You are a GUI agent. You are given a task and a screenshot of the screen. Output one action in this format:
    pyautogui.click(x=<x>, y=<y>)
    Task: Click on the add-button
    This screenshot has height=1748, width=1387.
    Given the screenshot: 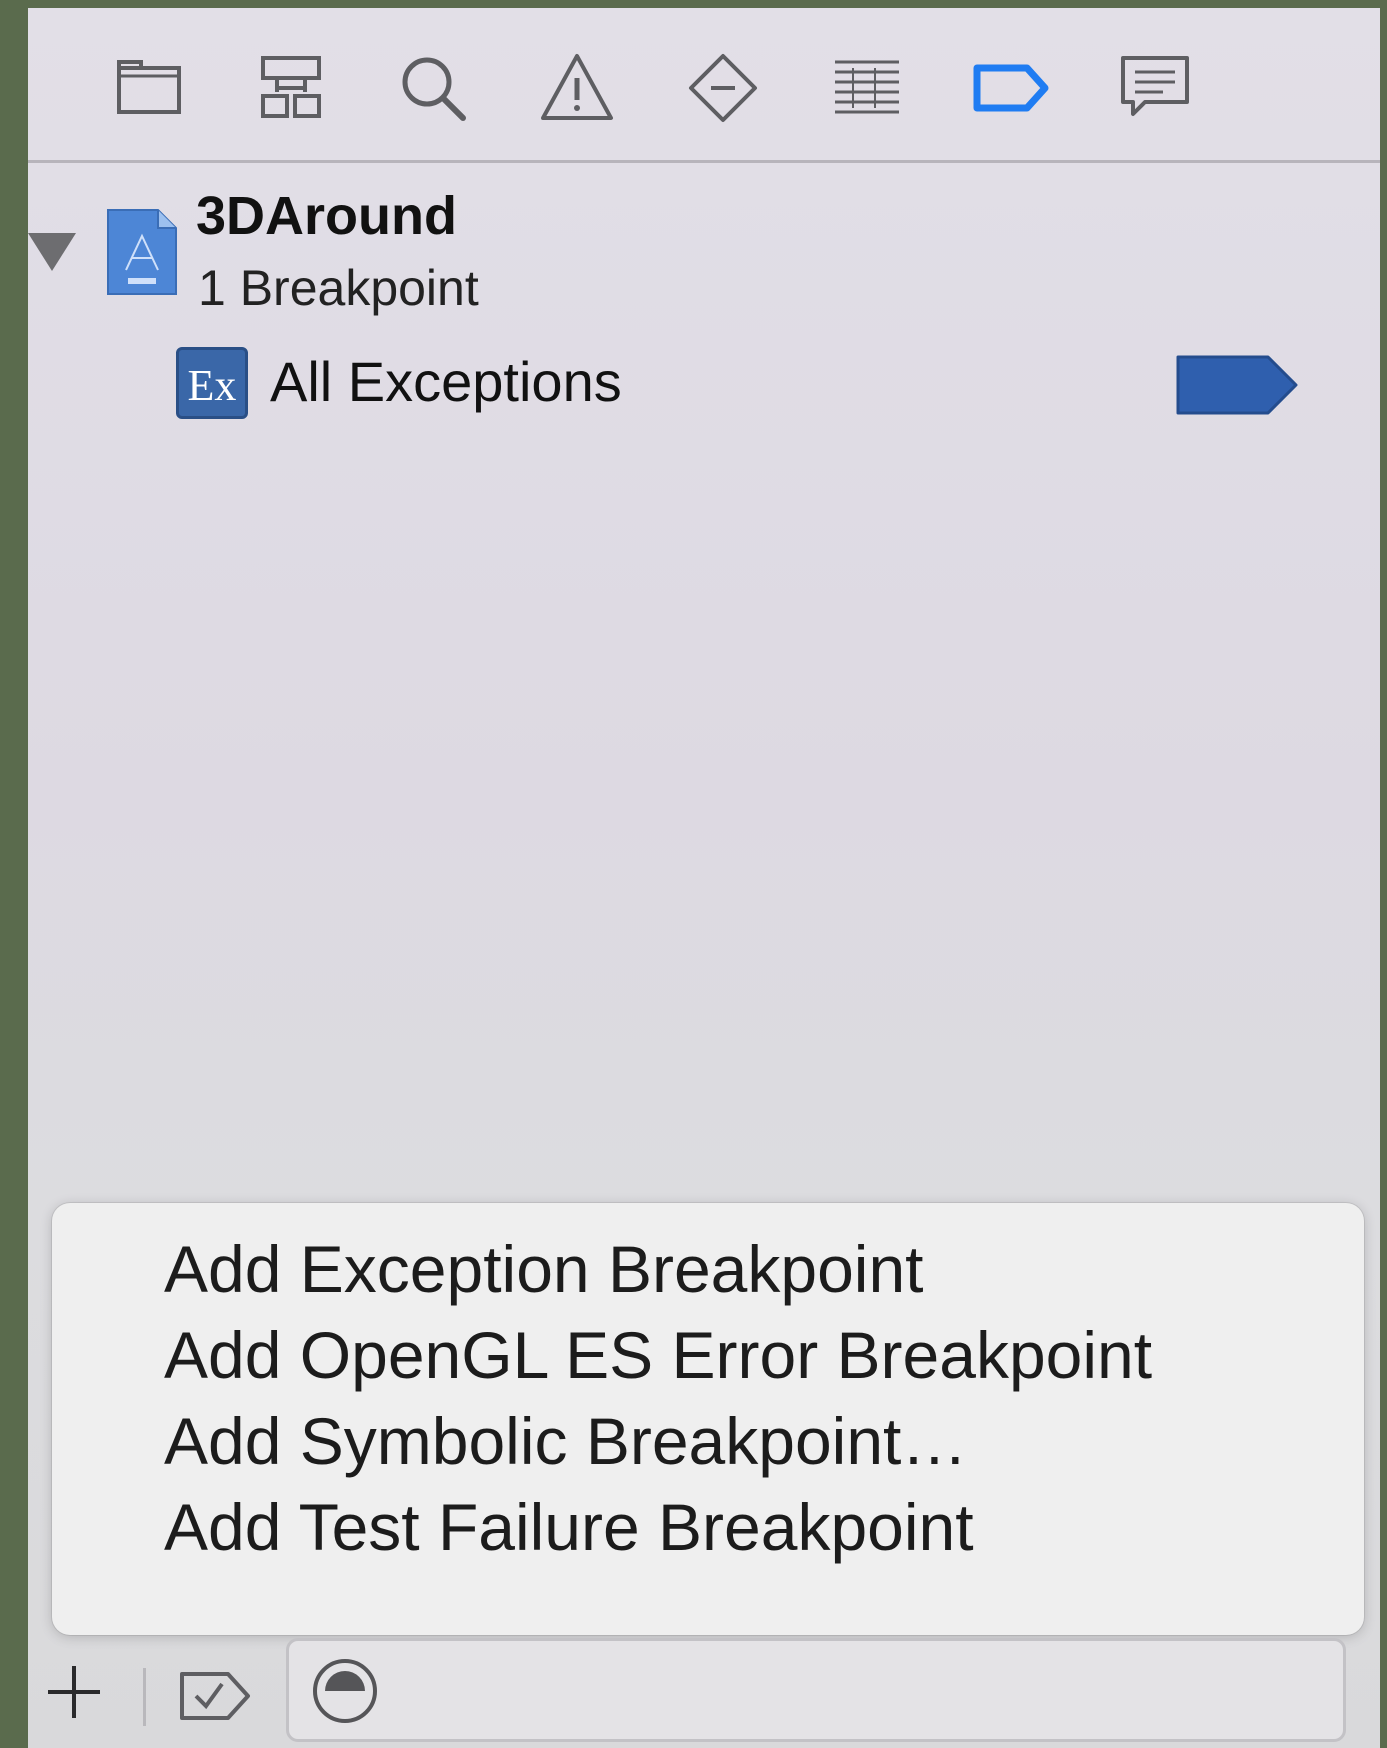 What is the action you would take?
    pyautogui.click(x=74, y=1692)
    